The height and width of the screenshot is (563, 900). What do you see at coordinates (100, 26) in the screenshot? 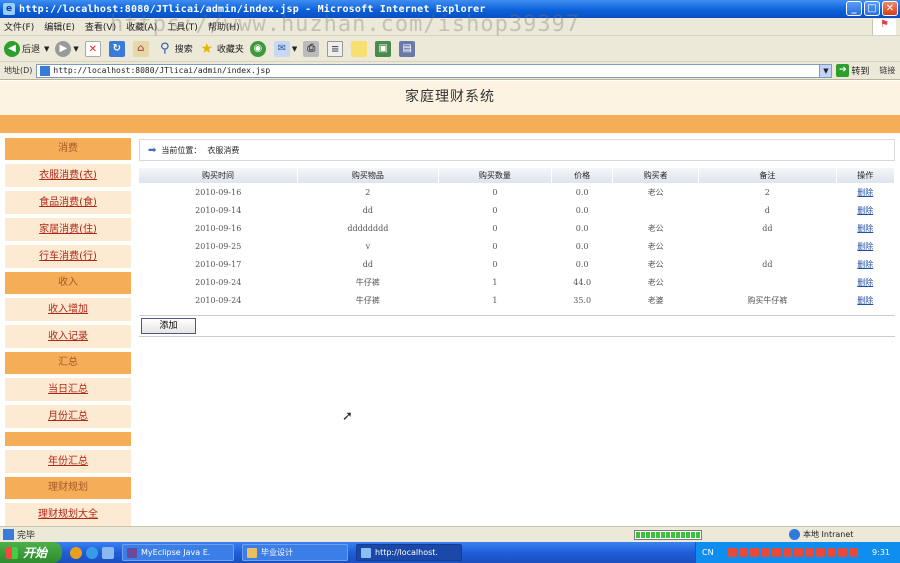
I see `menu-view: 查看(V)` at bounding box center [100, 26].